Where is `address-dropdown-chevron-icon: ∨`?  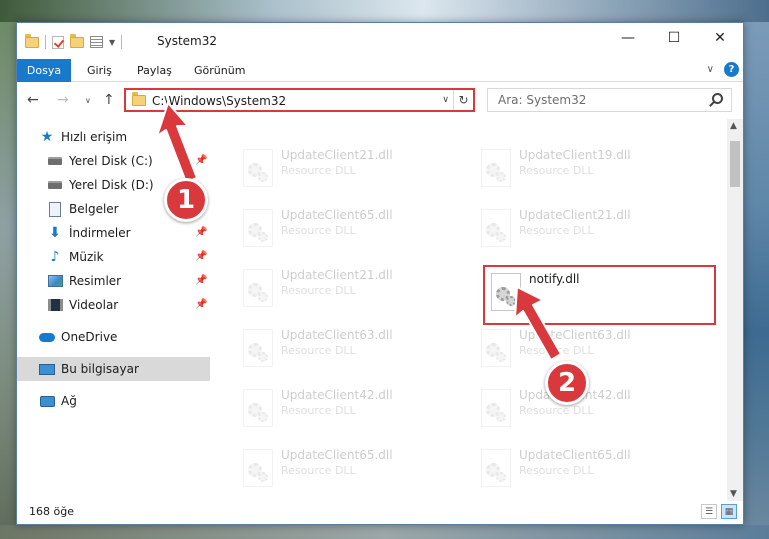
address-dropdown-chevron-icon: ∨ is located at coordinates (445, 100).